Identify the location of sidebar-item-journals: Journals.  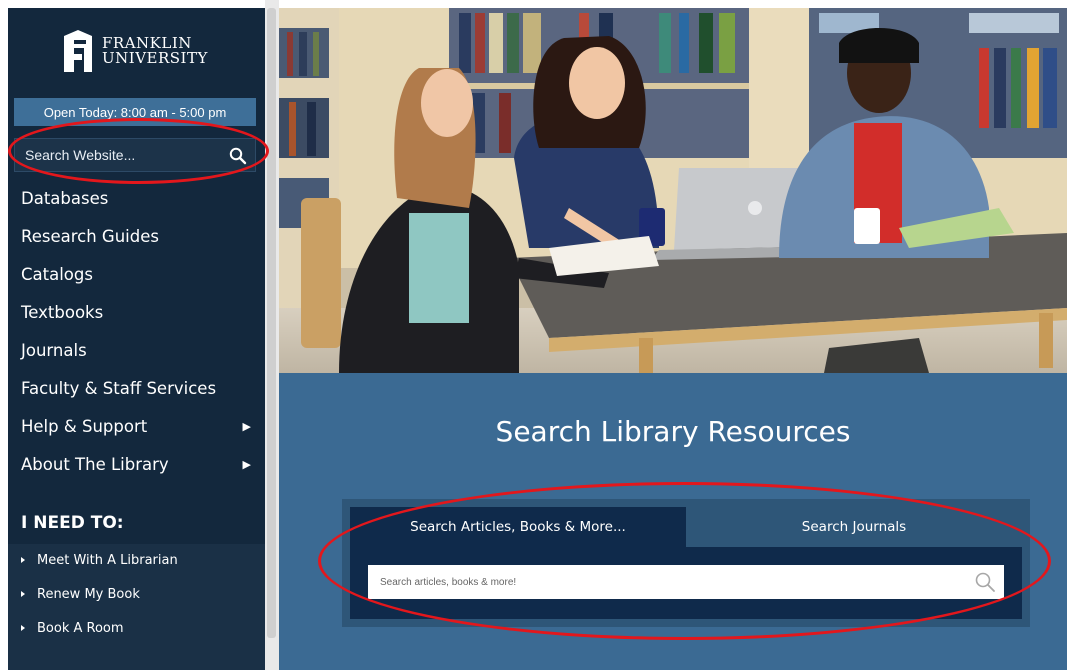
(136, 351).